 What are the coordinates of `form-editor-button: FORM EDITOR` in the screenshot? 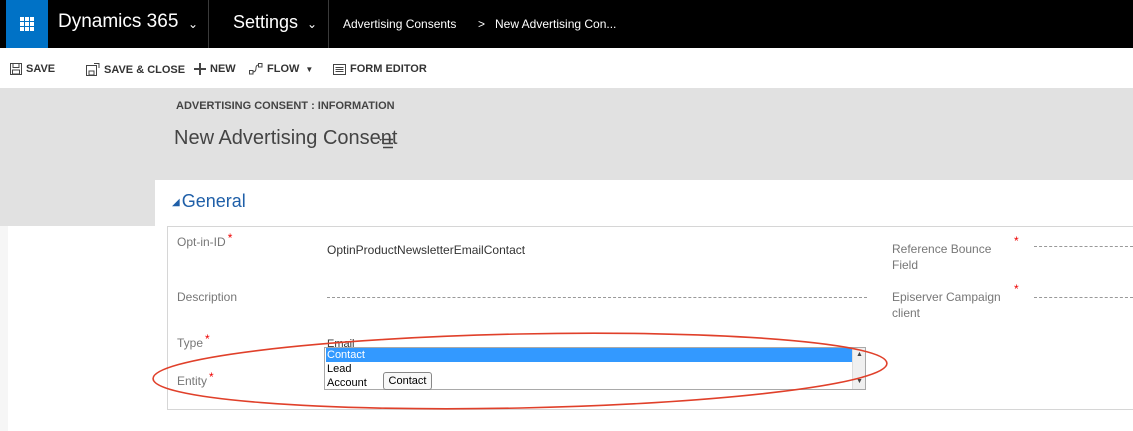 It's located at (380, 69).